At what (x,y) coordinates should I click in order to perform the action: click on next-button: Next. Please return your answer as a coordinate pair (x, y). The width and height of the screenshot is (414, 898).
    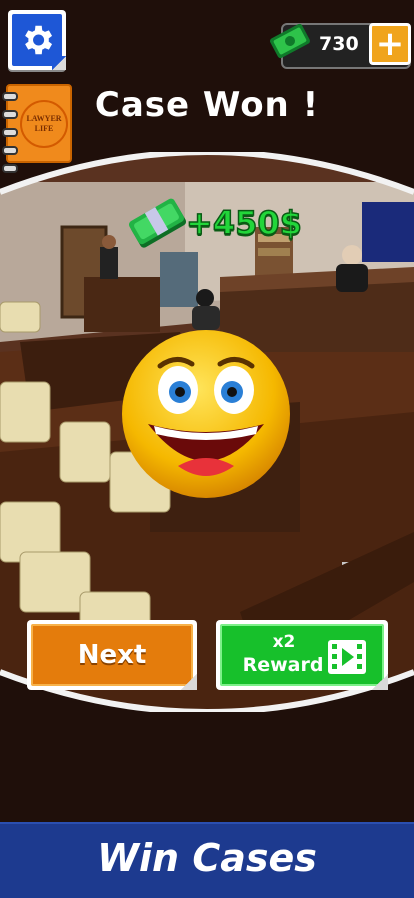
    Looking at the image, I should click on (112, 655).